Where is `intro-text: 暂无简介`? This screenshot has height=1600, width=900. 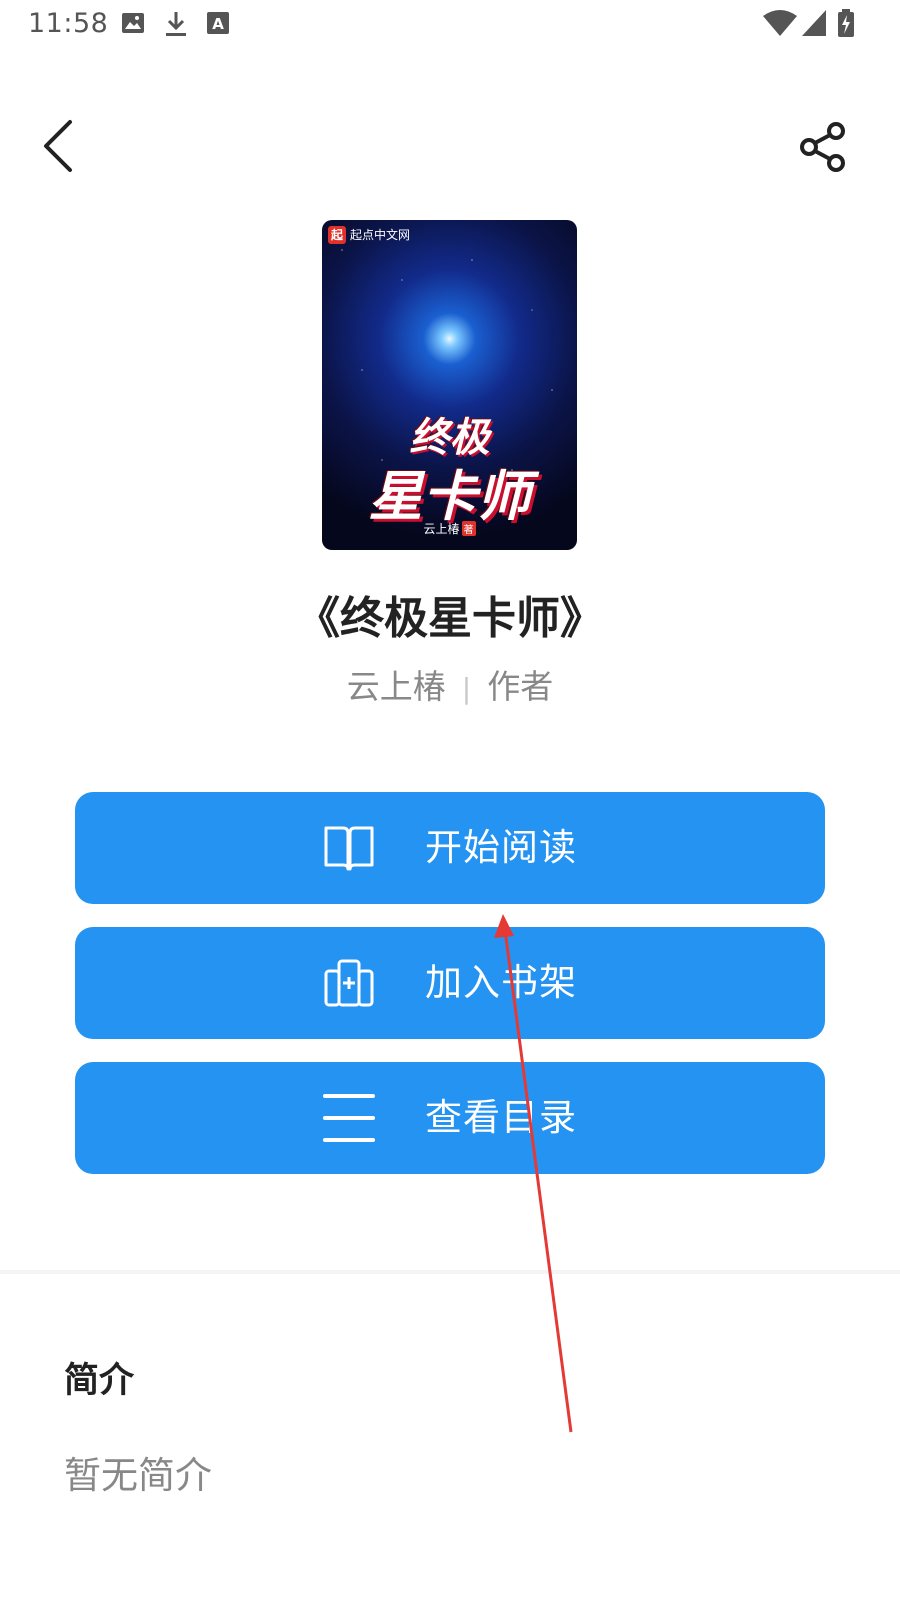 intro-text: 暂无简介 is located at coordinates (138, 1475).